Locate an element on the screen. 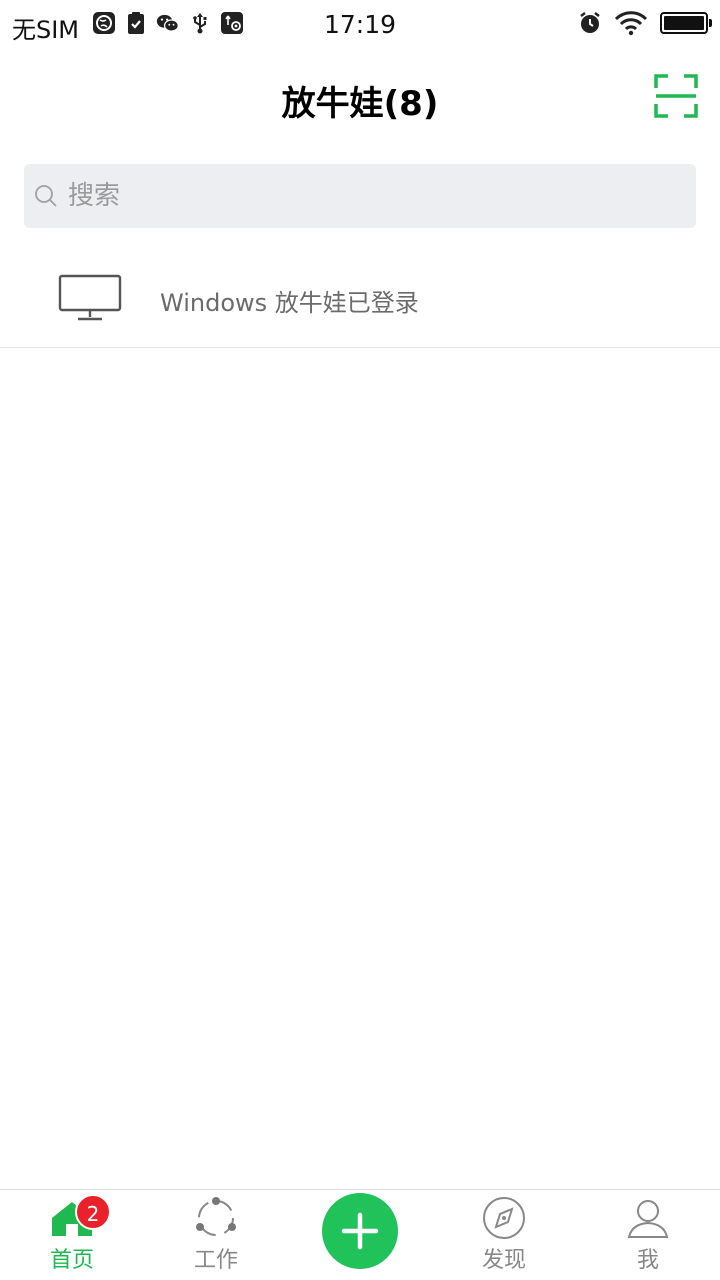  battery-icon is located at coordinates (686, 23).